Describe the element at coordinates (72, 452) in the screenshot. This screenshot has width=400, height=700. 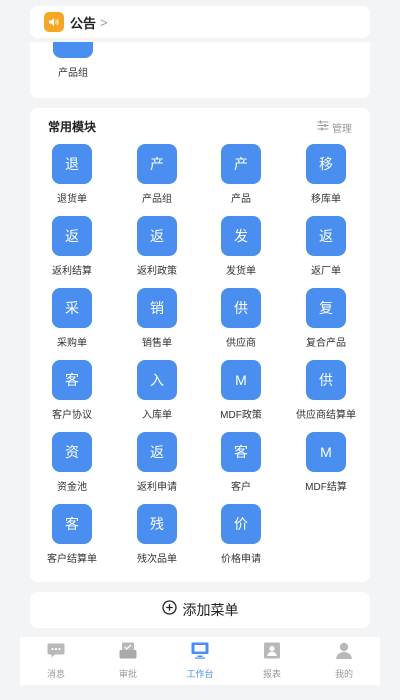
I see `module-icon: 资` at that location.